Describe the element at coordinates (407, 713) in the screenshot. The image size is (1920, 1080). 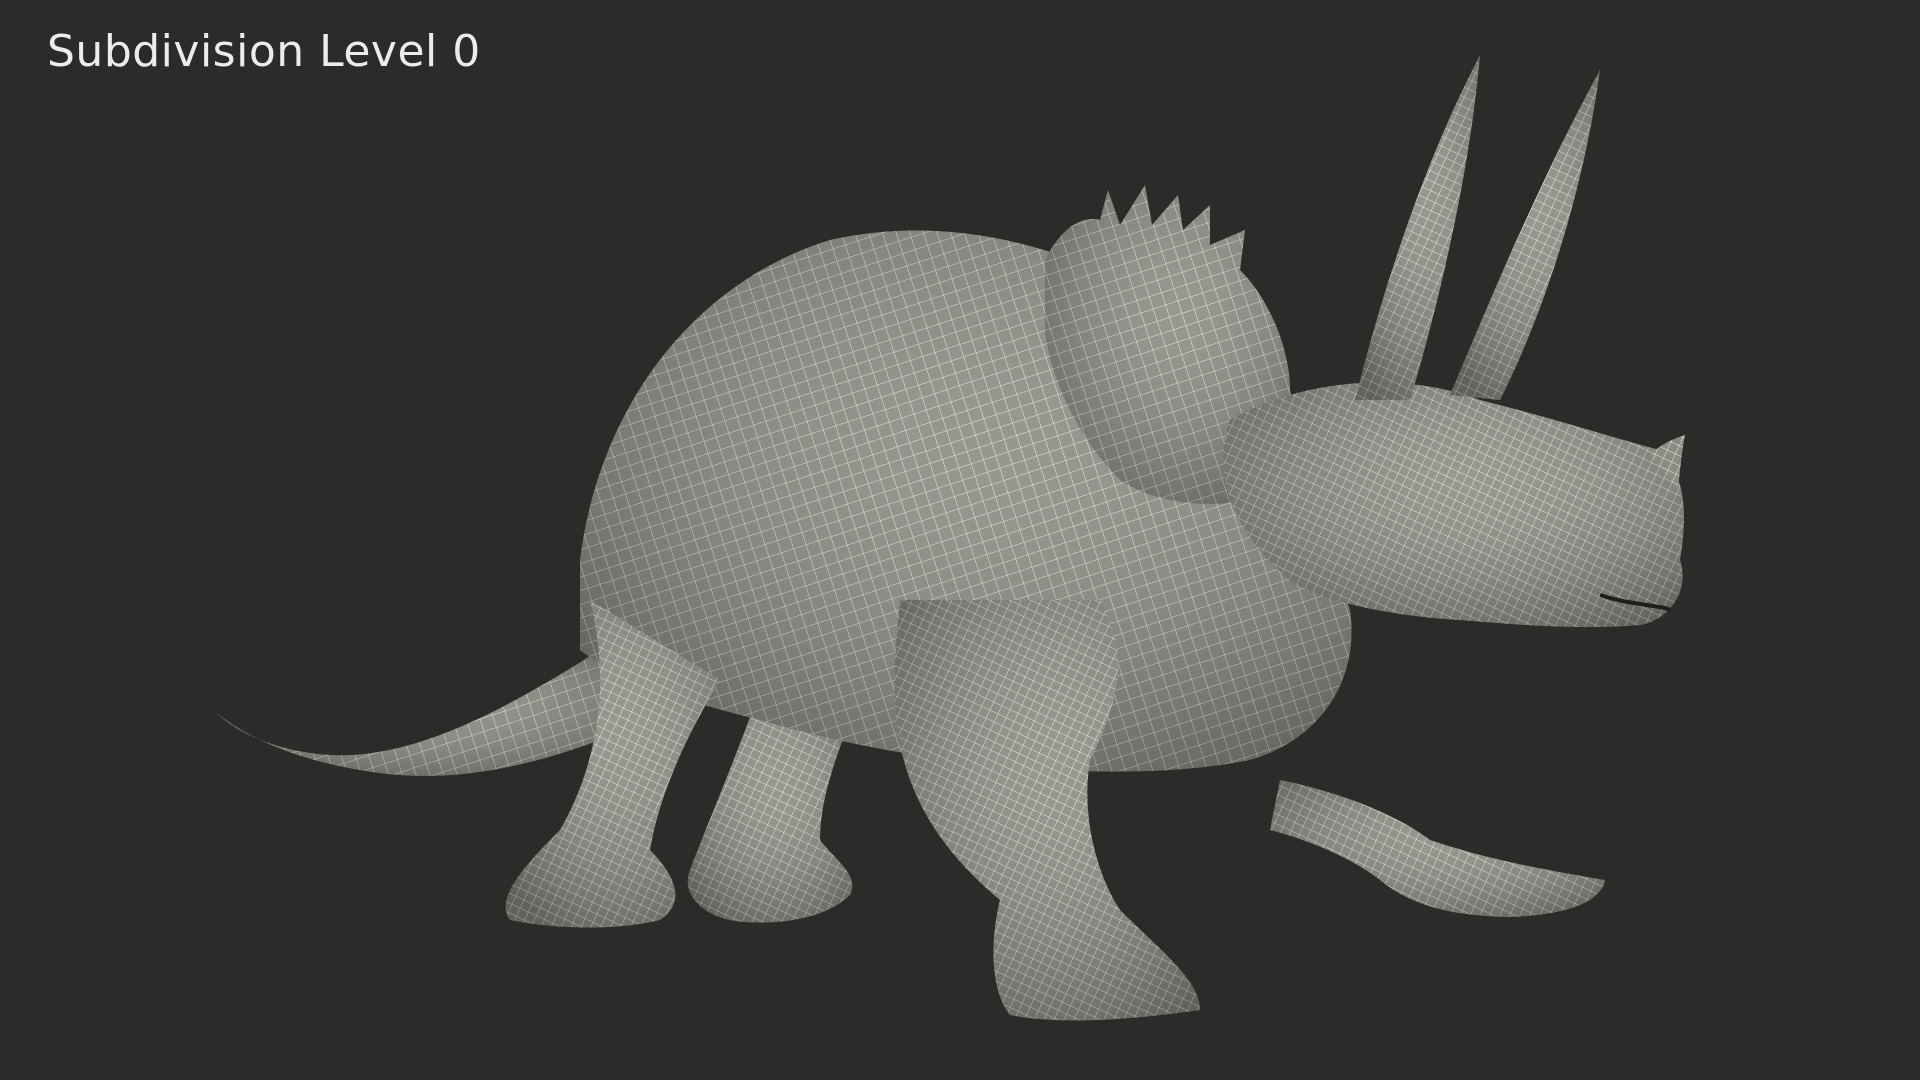
I see `tail` at that location.